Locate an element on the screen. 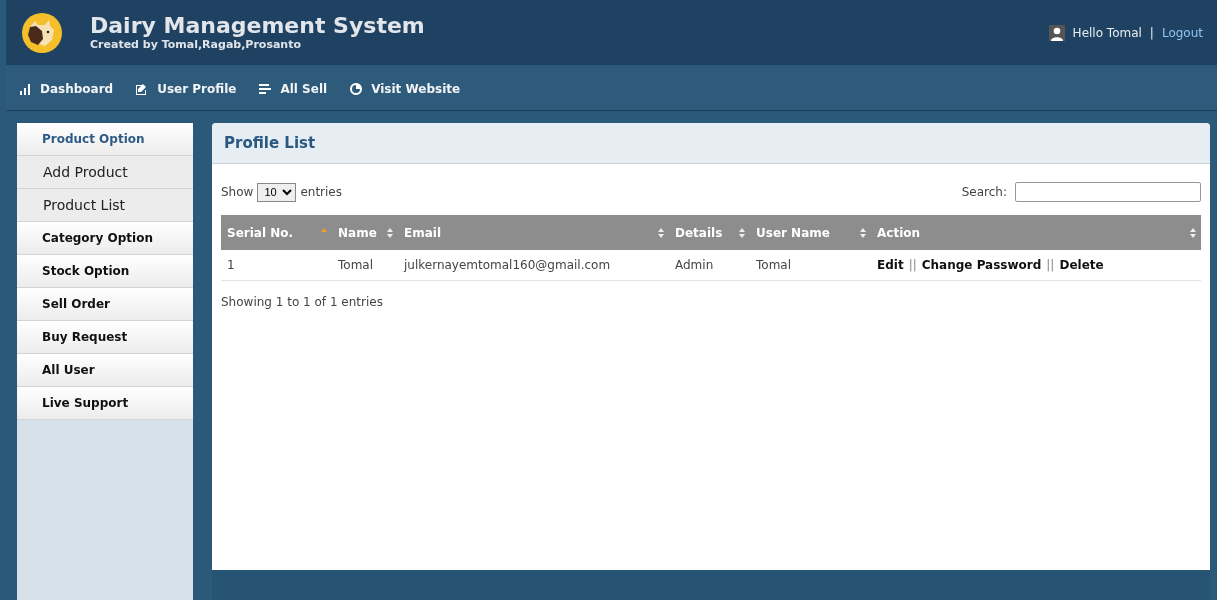  sidebar-section: All User is located at coordinates (105, 370).